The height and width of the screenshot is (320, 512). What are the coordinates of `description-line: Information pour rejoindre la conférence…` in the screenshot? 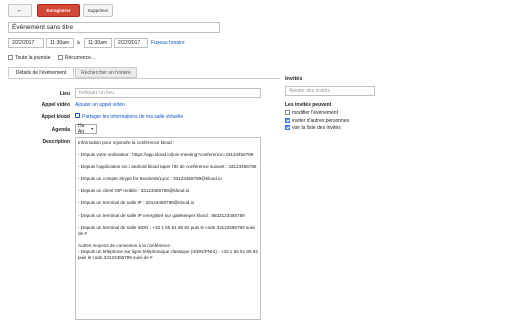 It's located at (126, 142).